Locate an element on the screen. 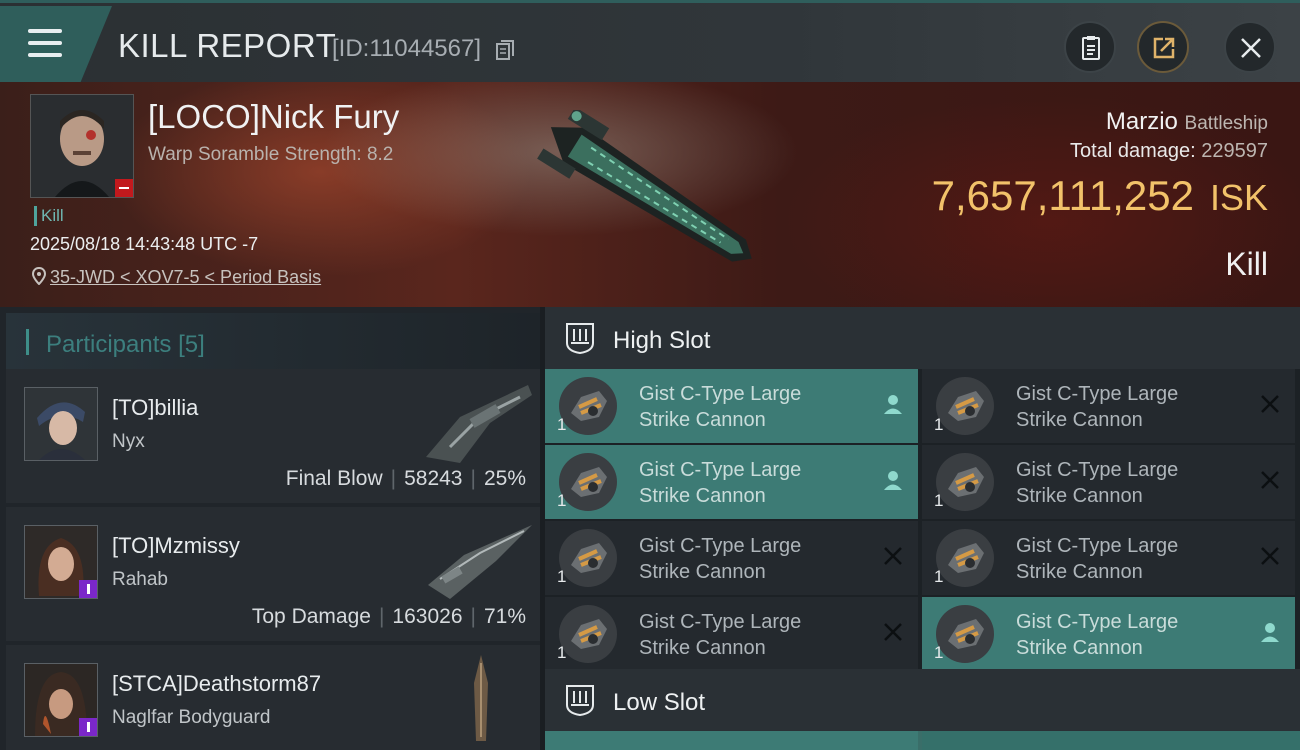  kill-location: 35-JWD < XOV7-5 < Period Basis is located at coordinates (176, 277).